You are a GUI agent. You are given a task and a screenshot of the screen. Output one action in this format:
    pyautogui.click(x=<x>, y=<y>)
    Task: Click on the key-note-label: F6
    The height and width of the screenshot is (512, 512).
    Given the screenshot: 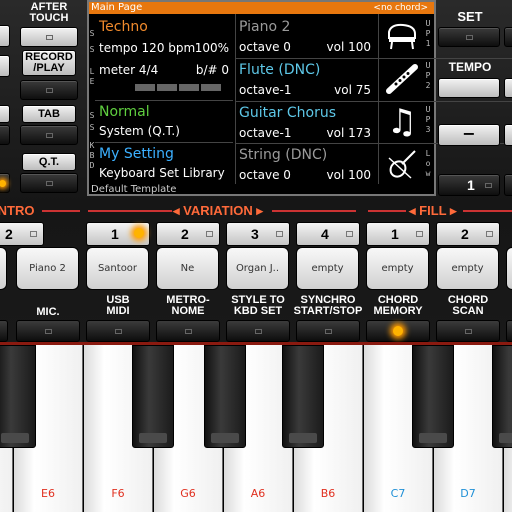 What is the action you would take?
    pyautogui.click(x=118, y=493)
    